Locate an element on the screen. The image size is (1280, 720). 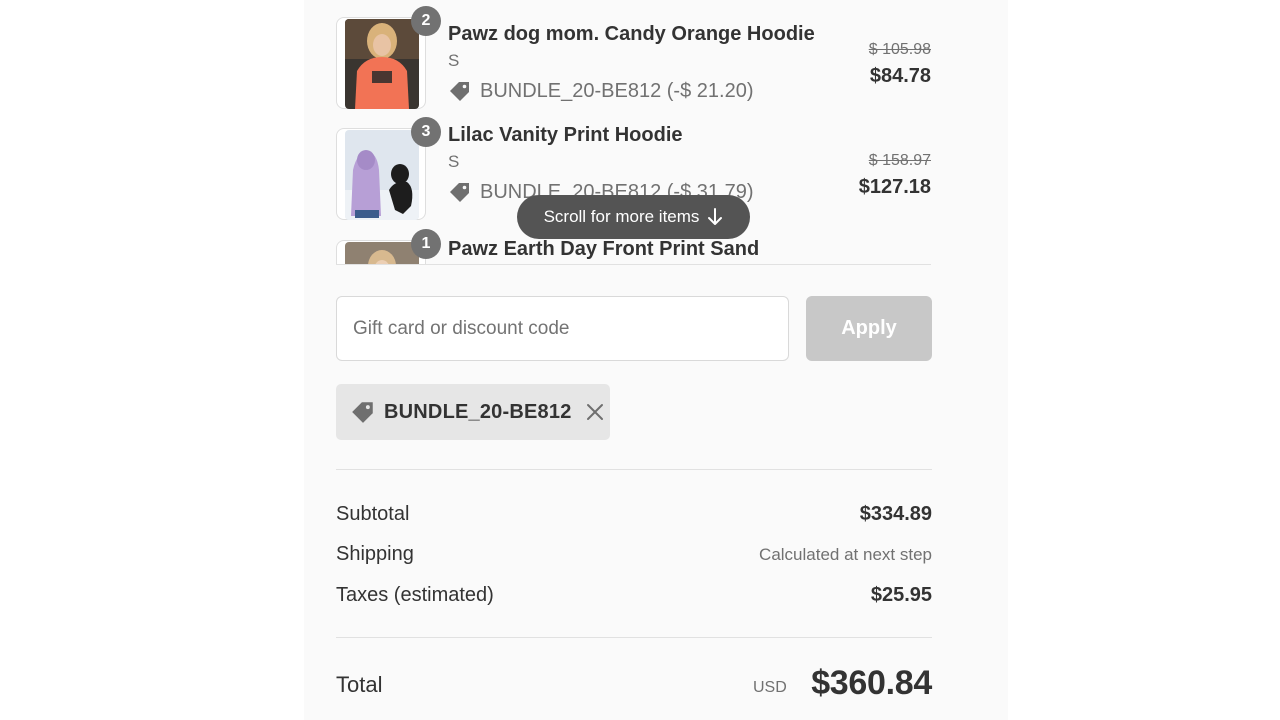
original-price: $ 105.98 is located at coordinates (899, 49).